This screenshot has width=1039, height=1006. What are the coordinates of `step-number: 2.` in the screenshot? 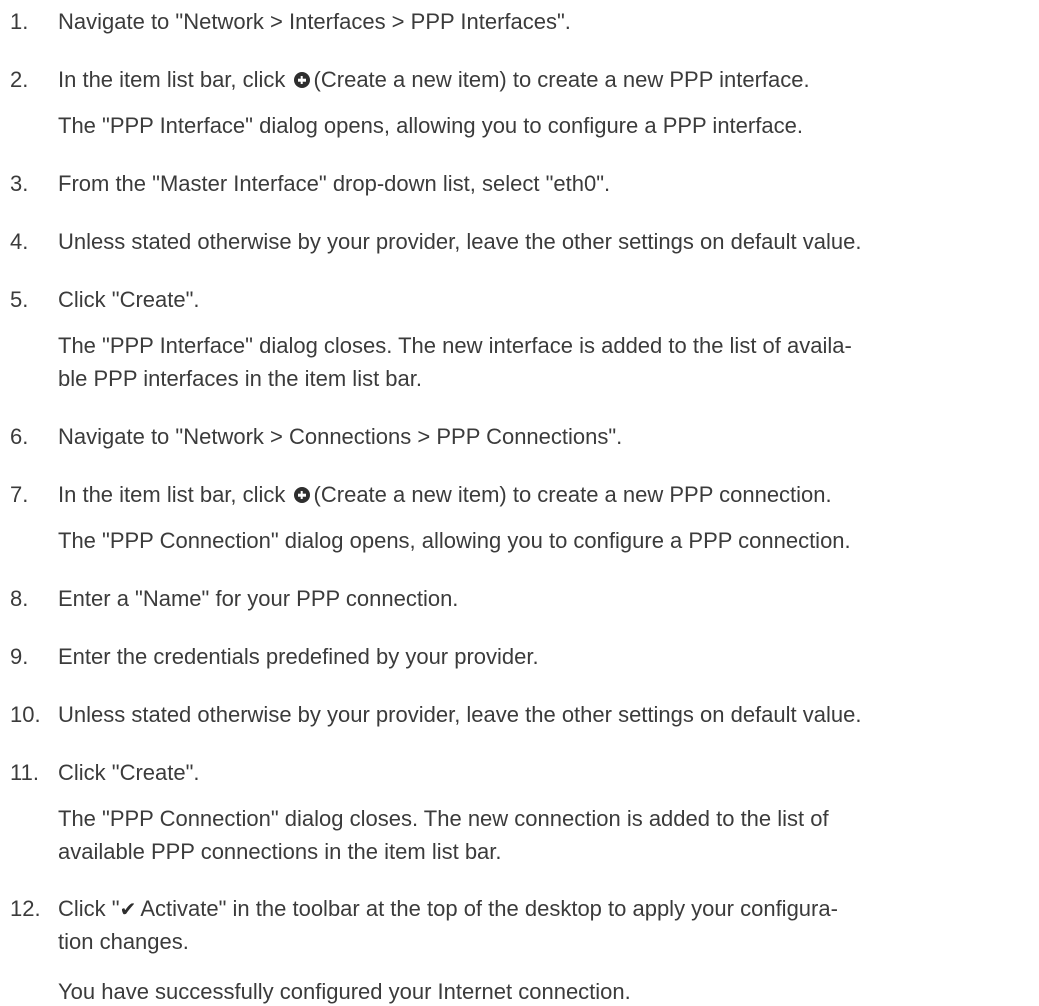 It's located at (19, 79).